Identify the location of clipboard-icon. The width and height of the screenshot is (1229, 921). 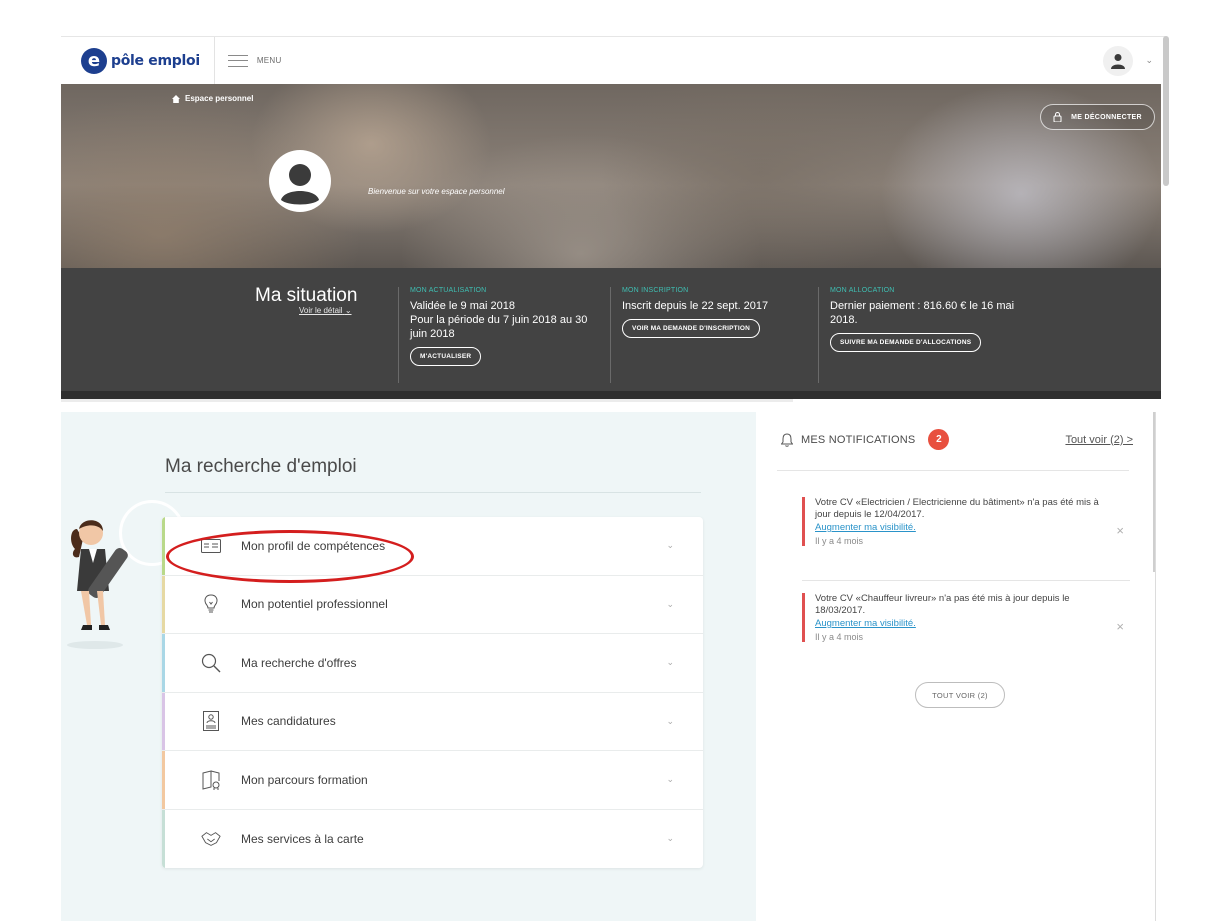
(211, 721).